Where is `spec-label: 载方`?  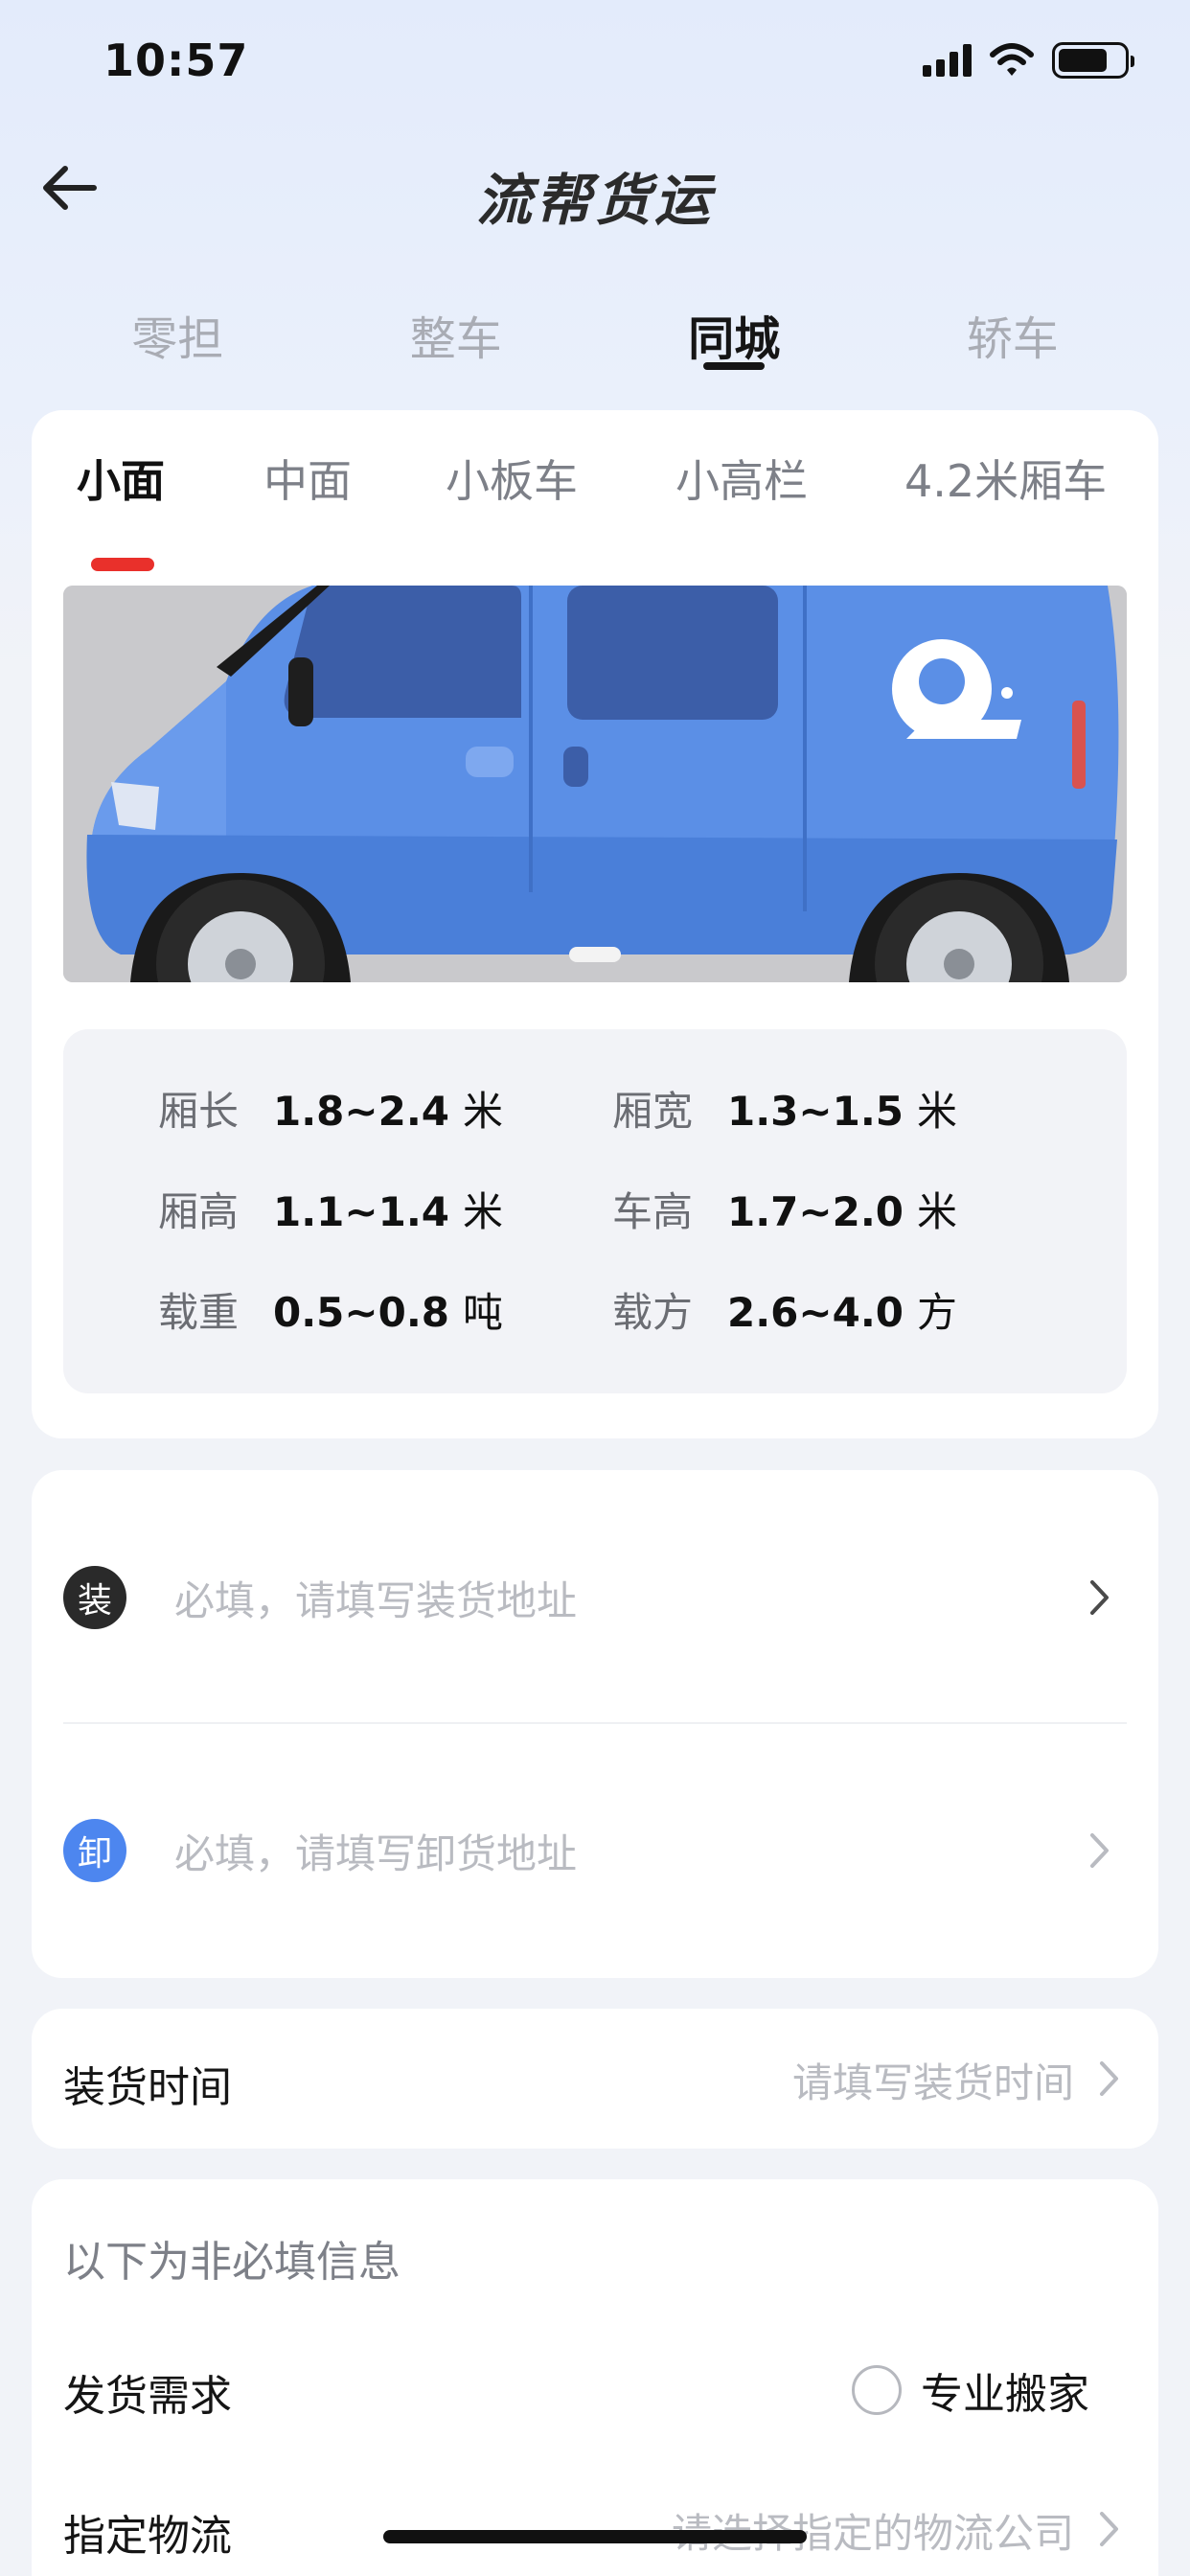 spec-label: 载方 is located at coordinates (653, 1312).